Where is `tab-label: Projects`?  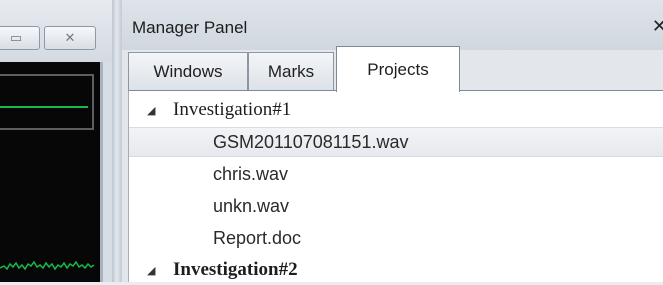 tab-label: Projects is located at coordinates (398, 69).